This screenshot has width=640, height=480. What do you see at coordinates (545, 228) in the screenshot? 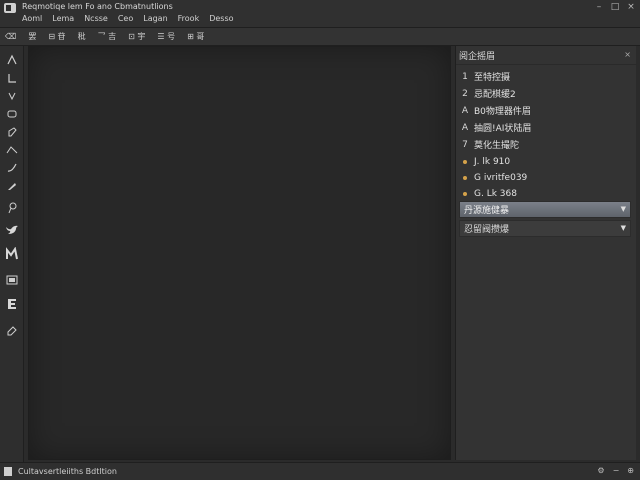
I see `dropdown-inactive: 忍留阀攒爆 ▼` at bounding box center [545, 228].